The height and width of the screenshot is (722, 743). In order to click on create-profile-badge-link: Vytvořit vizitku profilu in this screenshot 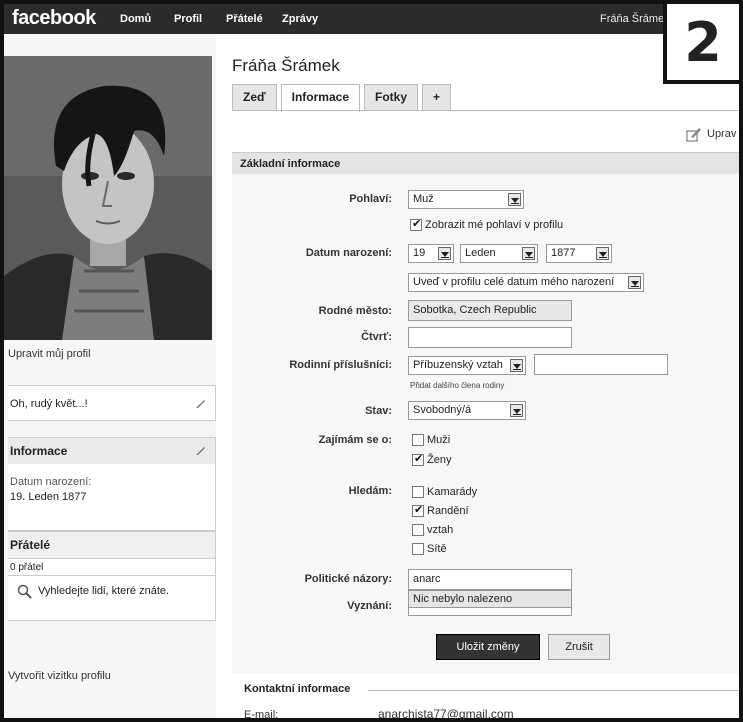, I will do `click(59, 676)`.